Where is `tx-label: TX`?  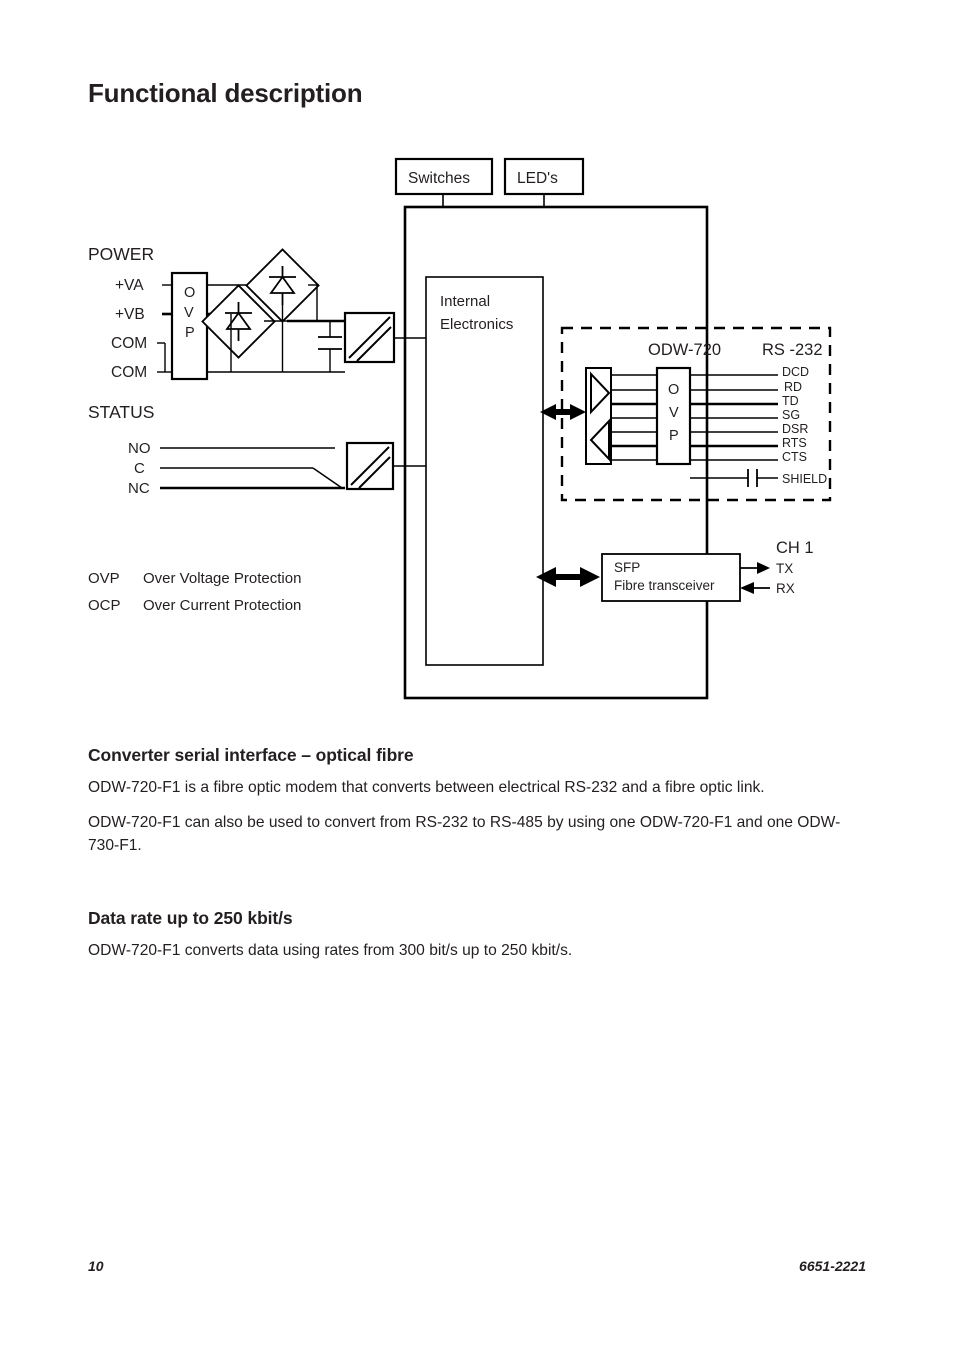 tx-label: TX is located at coordinates (784, 568).